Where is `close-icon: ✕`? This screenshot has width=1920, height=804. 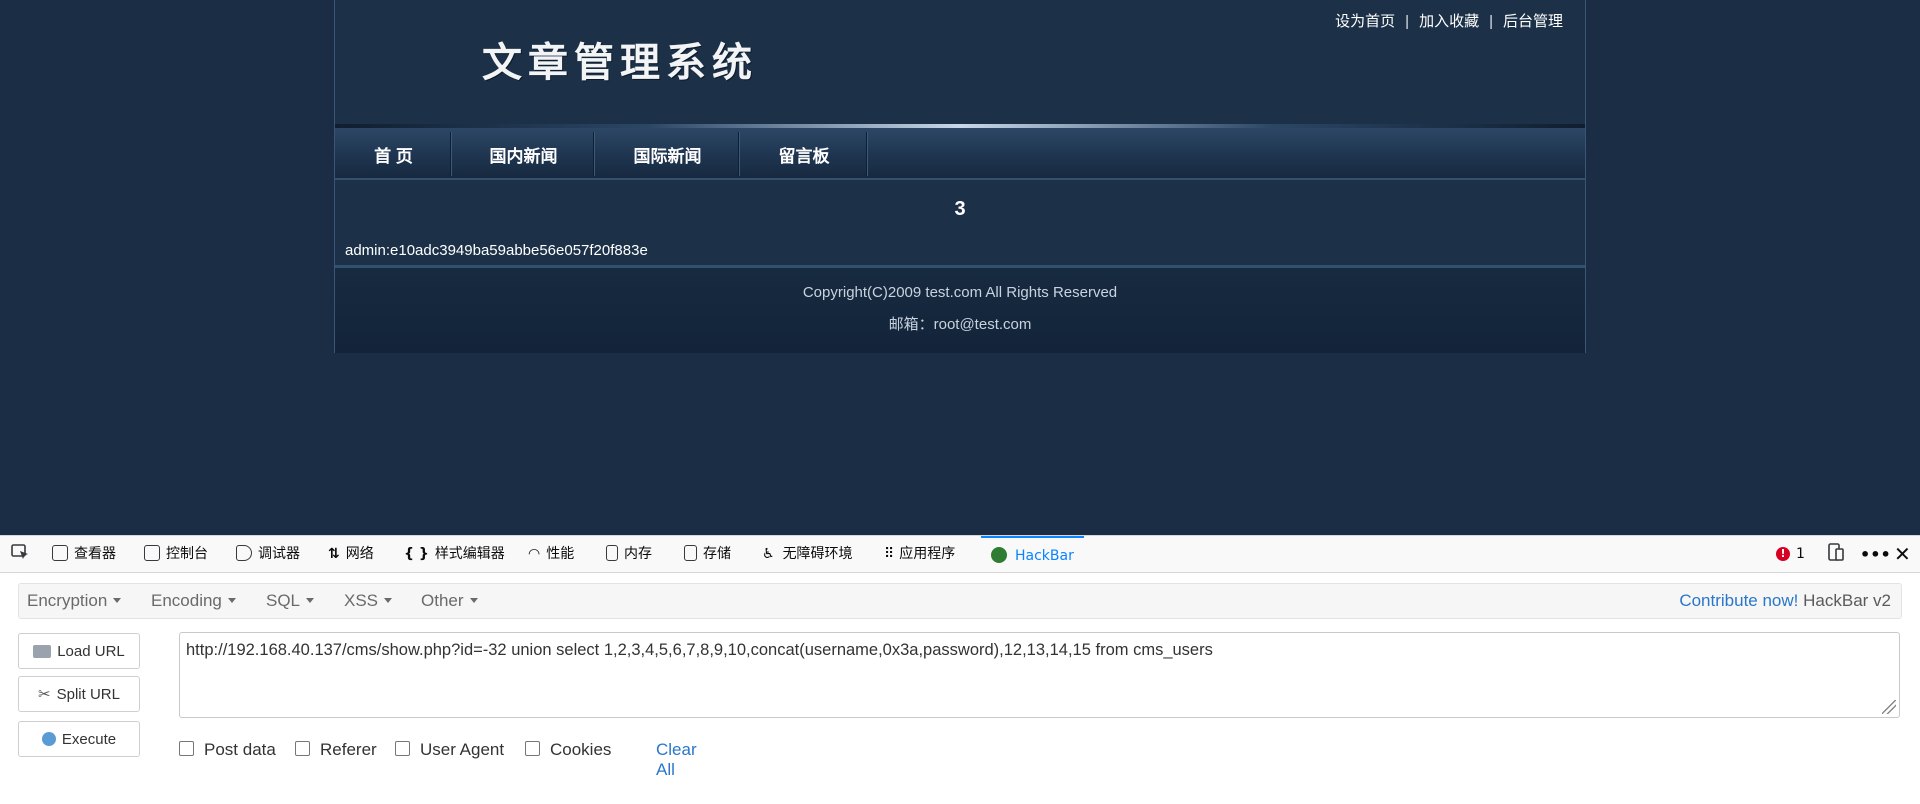 close-icon: ✕ is located at coordinates (1902, 554).